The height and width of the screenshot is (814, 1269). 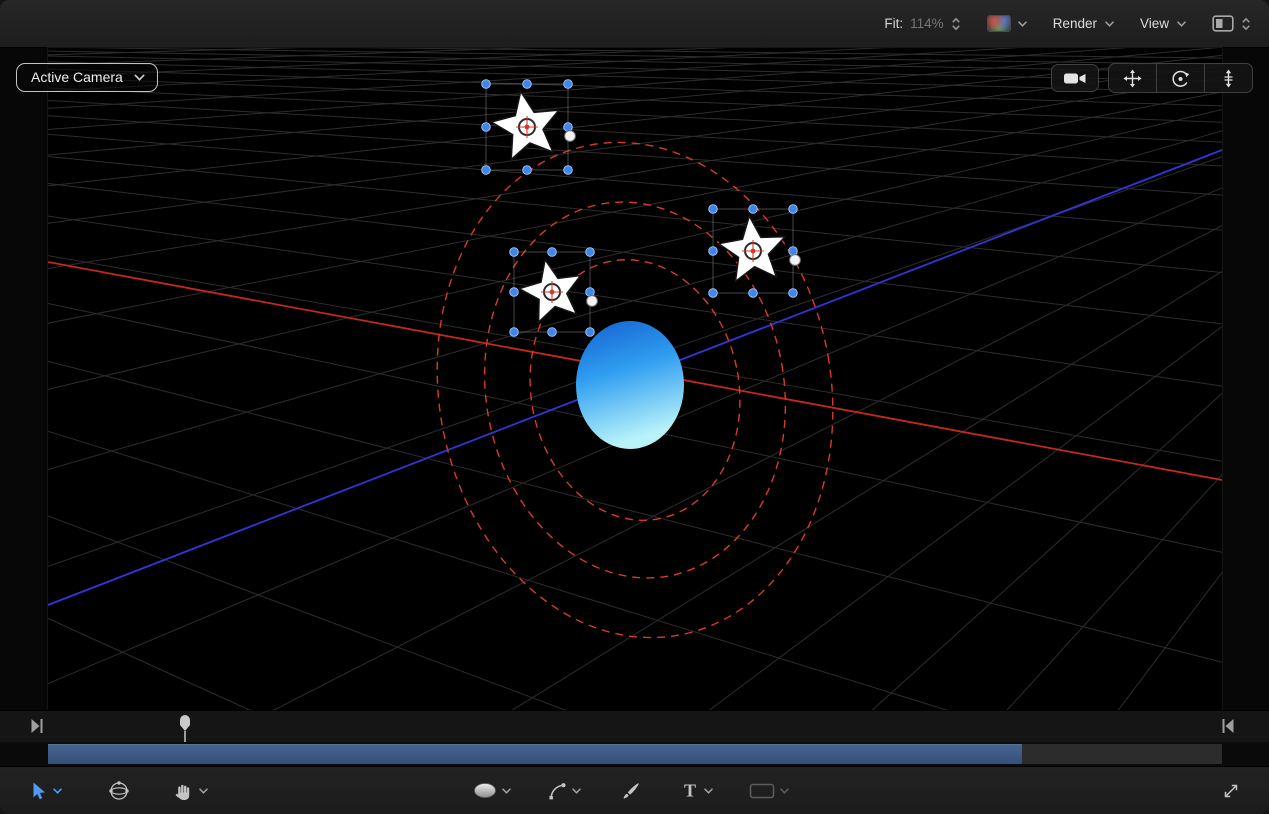 What do you see at coordinates (185, 728) in the screenshot?
I see `playhead` at bounding box center [185, 728].